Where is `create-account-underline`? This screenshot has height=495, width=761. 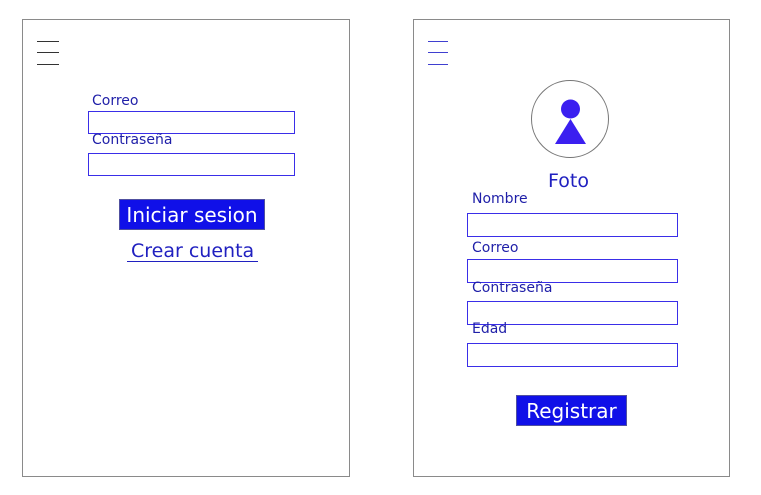
create-account-underline is located at coordinates (192, 261).